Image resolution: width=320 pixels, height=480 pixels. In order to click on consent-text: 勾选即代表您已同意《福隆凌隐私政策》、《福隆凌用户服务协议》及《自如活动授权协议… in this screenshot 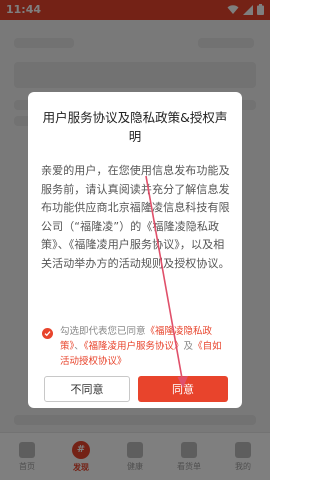, I will do `click(145, 346)`.